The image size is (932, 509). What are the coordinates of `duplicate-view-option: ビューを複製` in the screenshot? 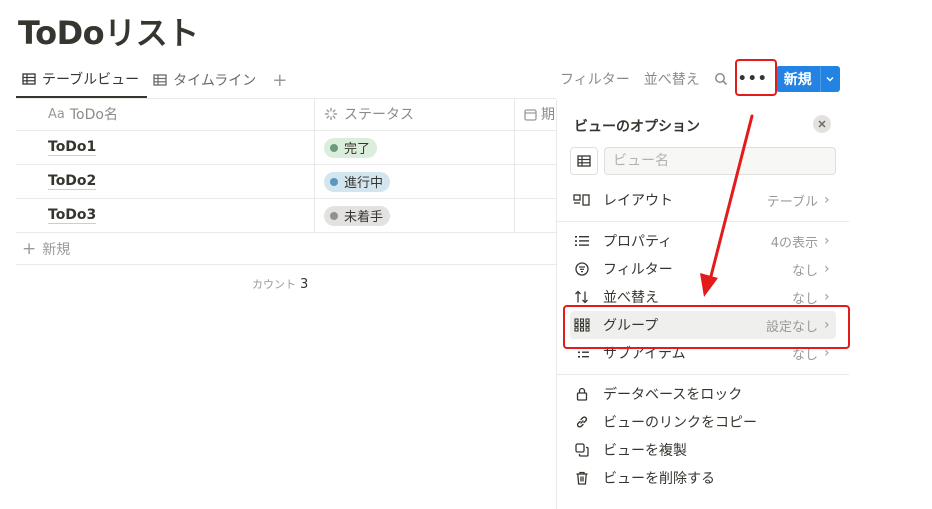 It's located at (703, 450).